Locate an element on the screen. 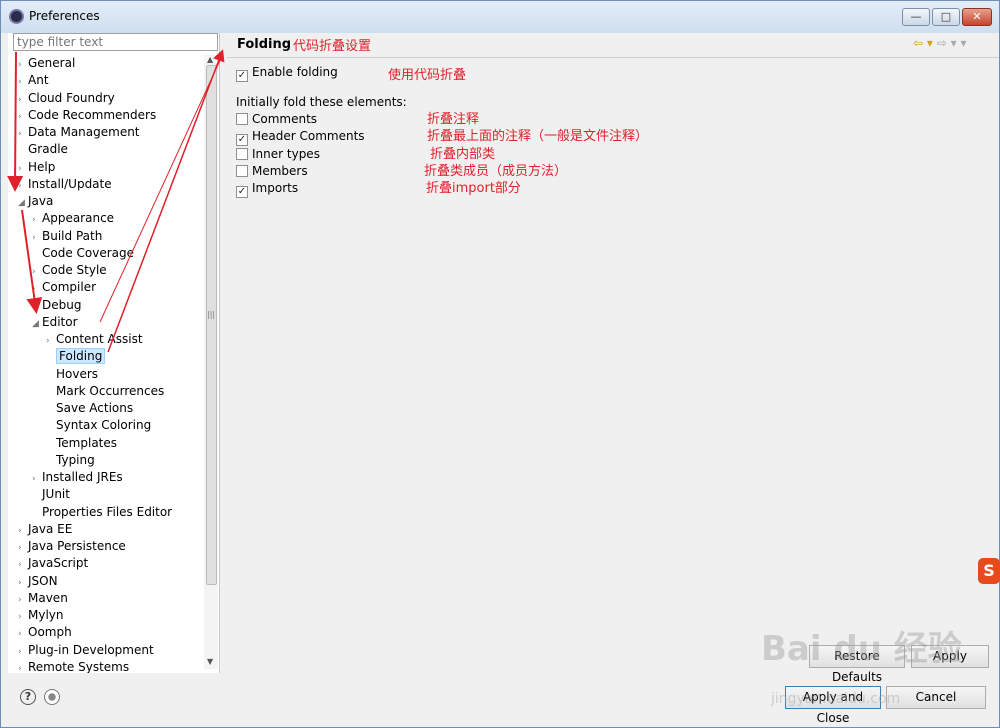 This screenshot has height=728, width=1000. tree-item-java: ◢ Java is located at coordinates (35, 201).